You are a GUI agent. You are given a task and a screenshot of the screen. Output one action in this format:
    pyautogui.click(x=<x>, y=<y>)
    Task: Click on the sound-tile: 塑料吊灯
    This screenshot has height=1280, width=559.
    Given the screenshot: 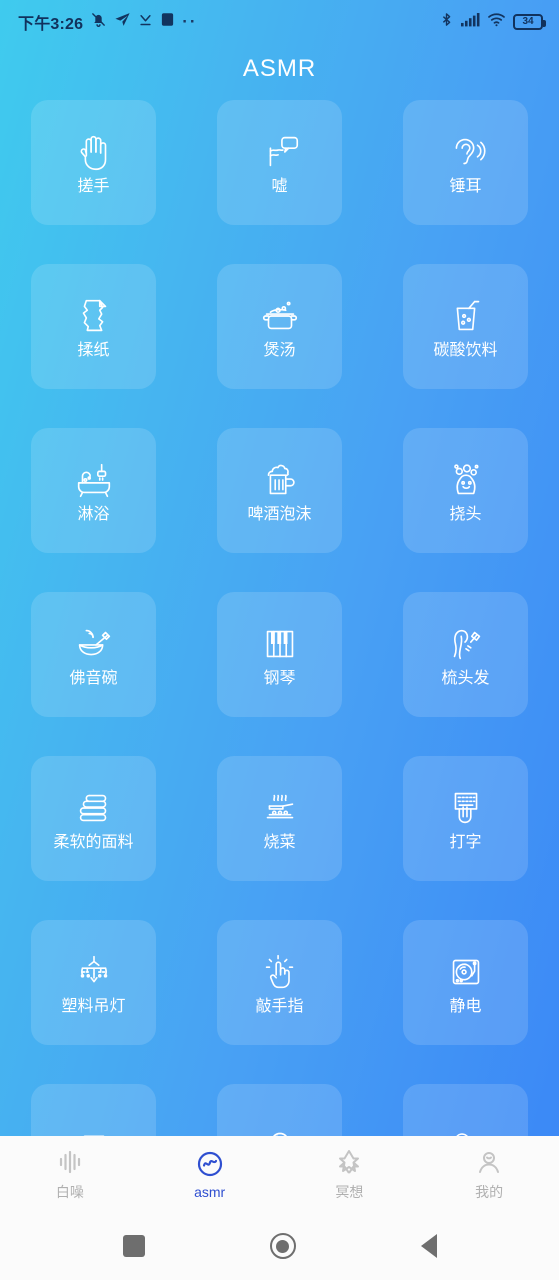 What is the action you would take?
    pyautogui.click(x=93, y=982)
    